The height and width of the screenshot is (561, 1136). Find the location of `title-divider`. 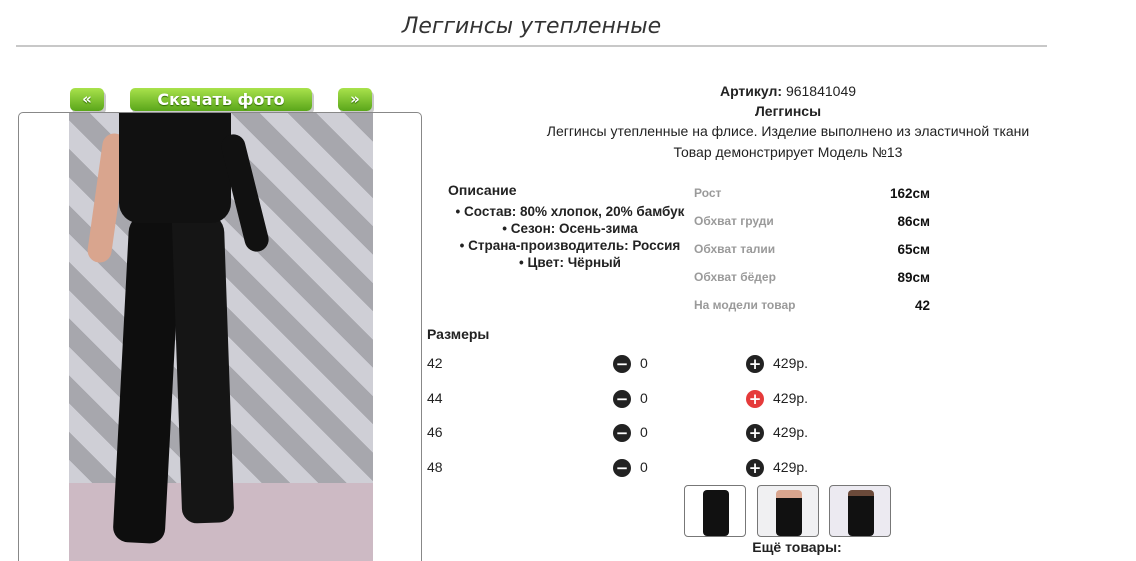

title-divider is located at coordinates (531, 46).